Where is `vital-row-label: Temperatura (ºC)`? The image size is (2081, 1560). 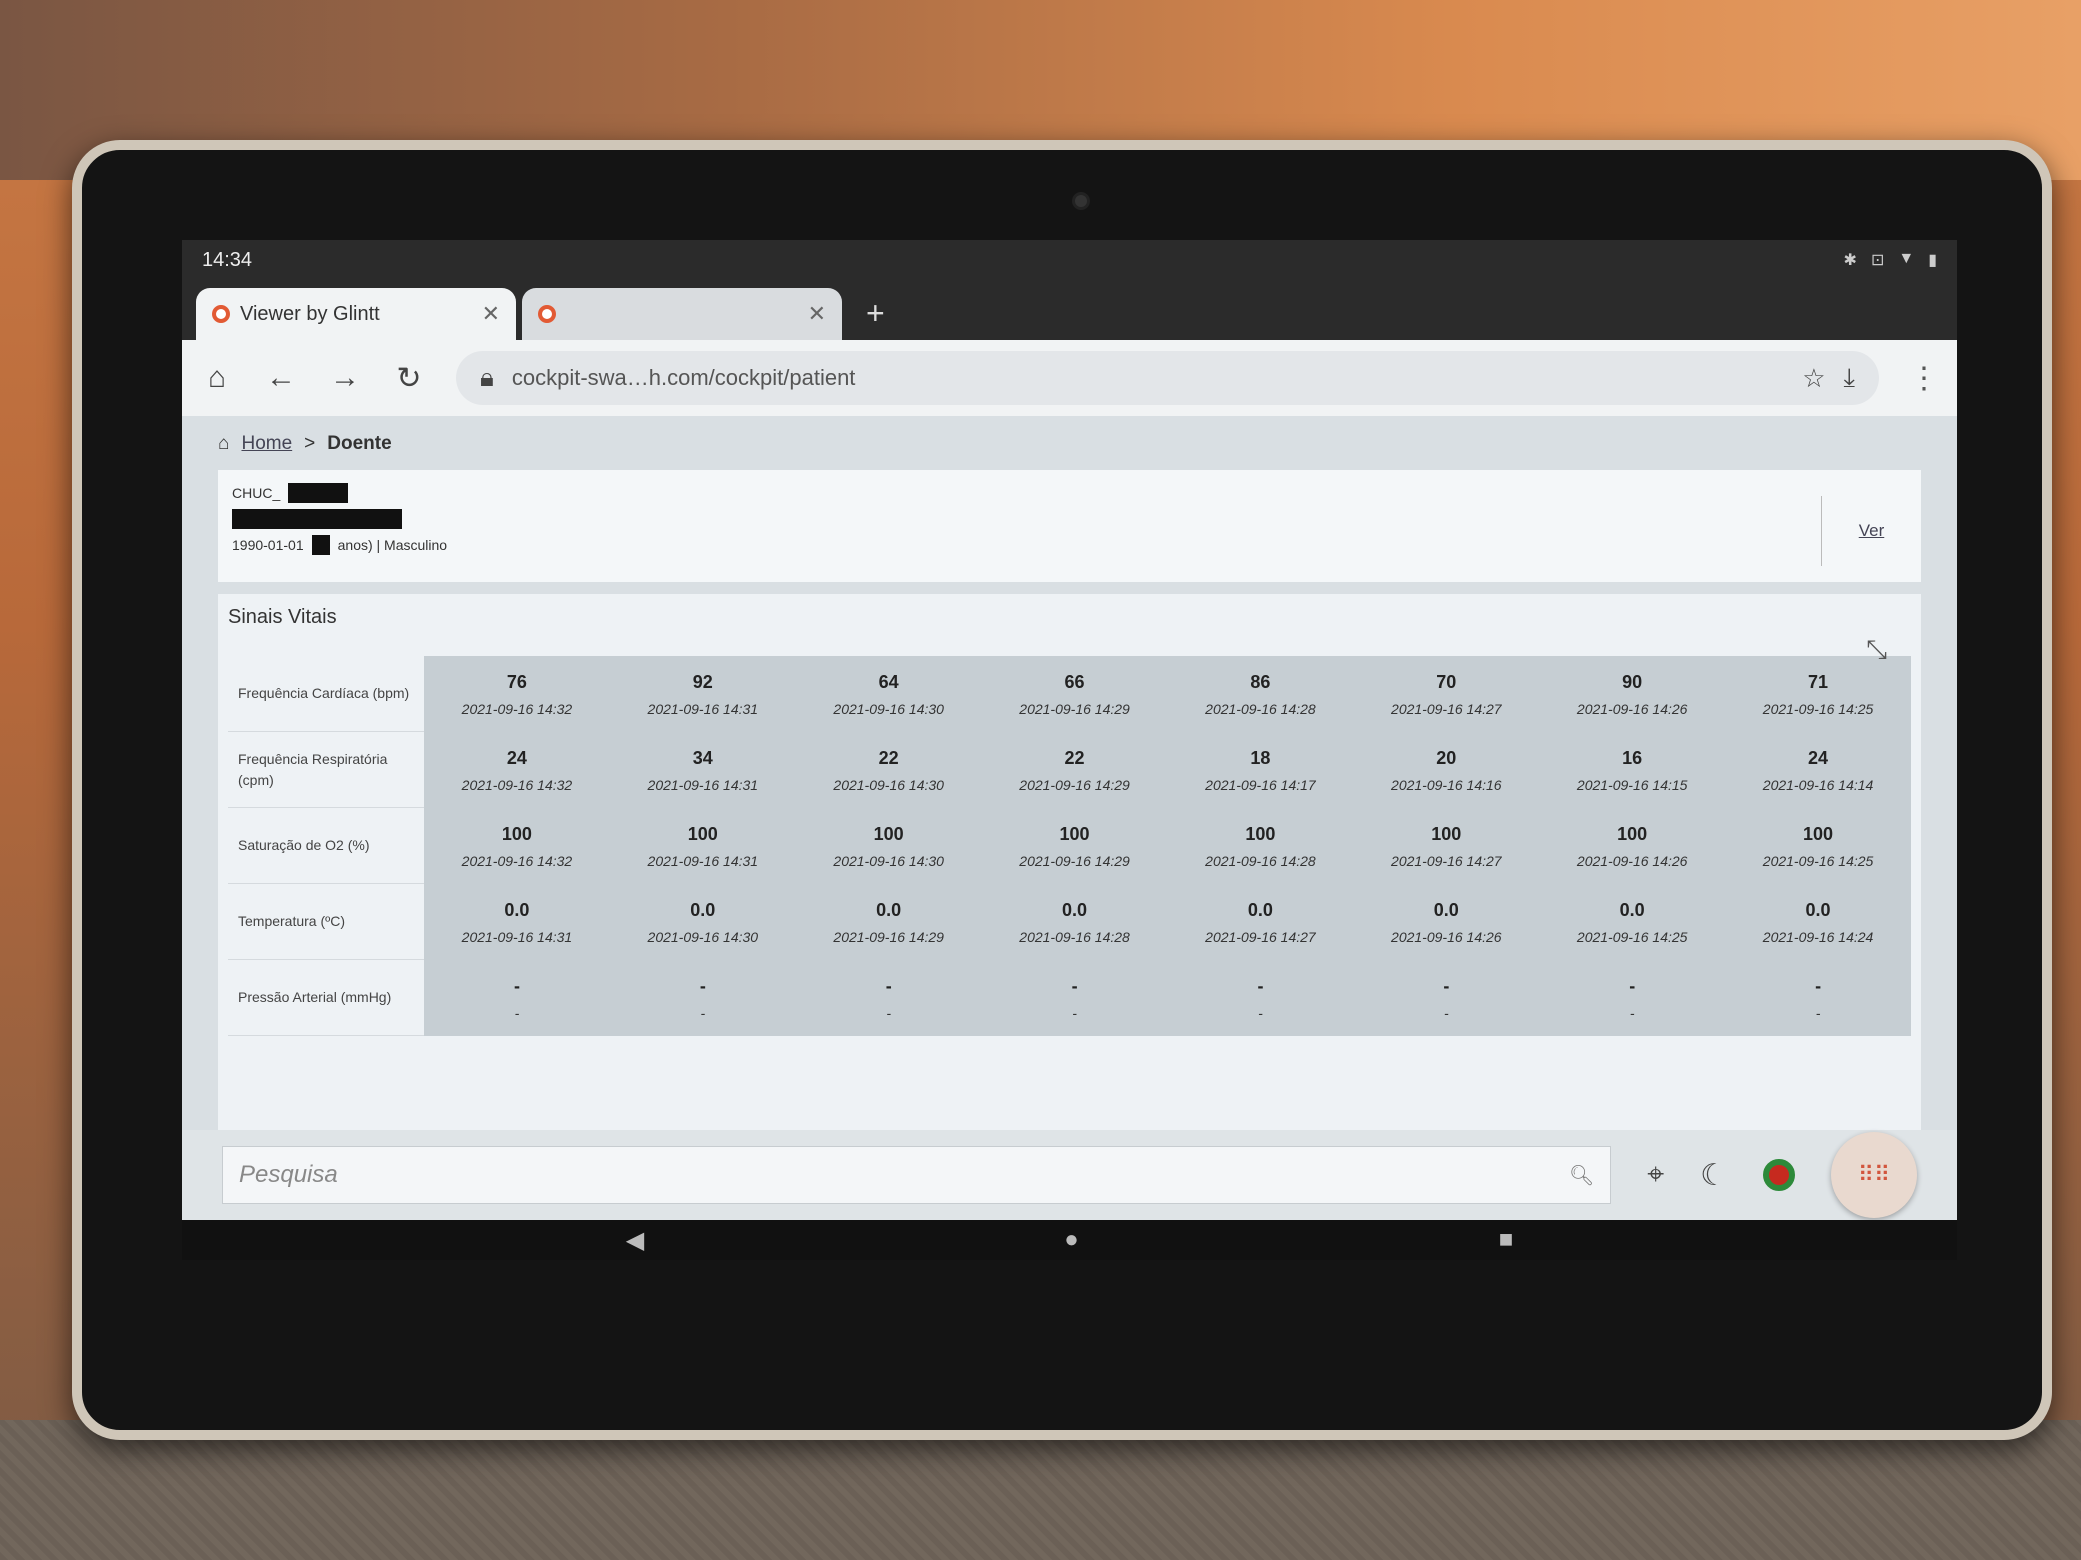
vital-row-label: Temperatura (ºC) is located at coordinates (326, 922).